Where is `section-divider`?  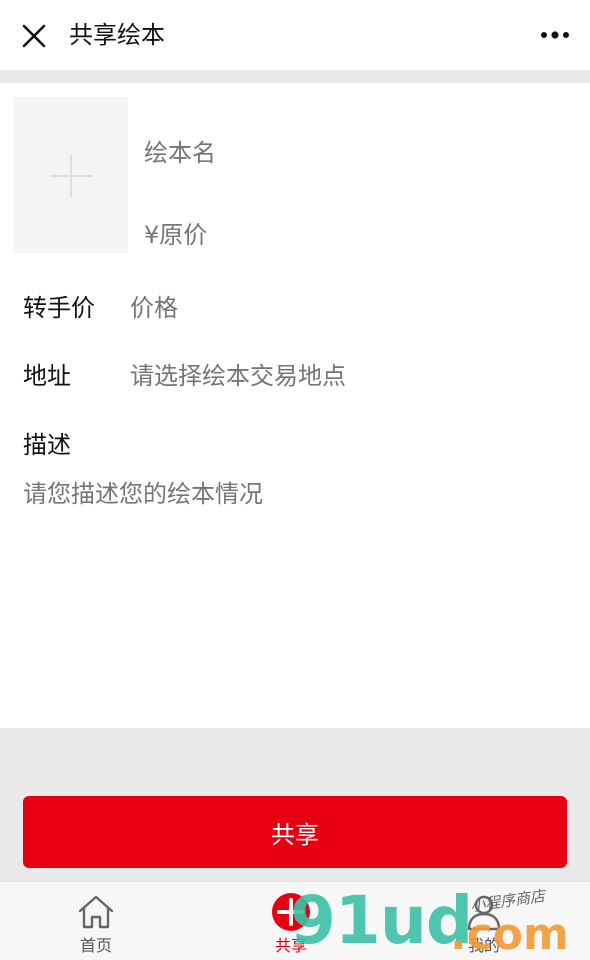 section-divider is located at coordinates (295, 76).